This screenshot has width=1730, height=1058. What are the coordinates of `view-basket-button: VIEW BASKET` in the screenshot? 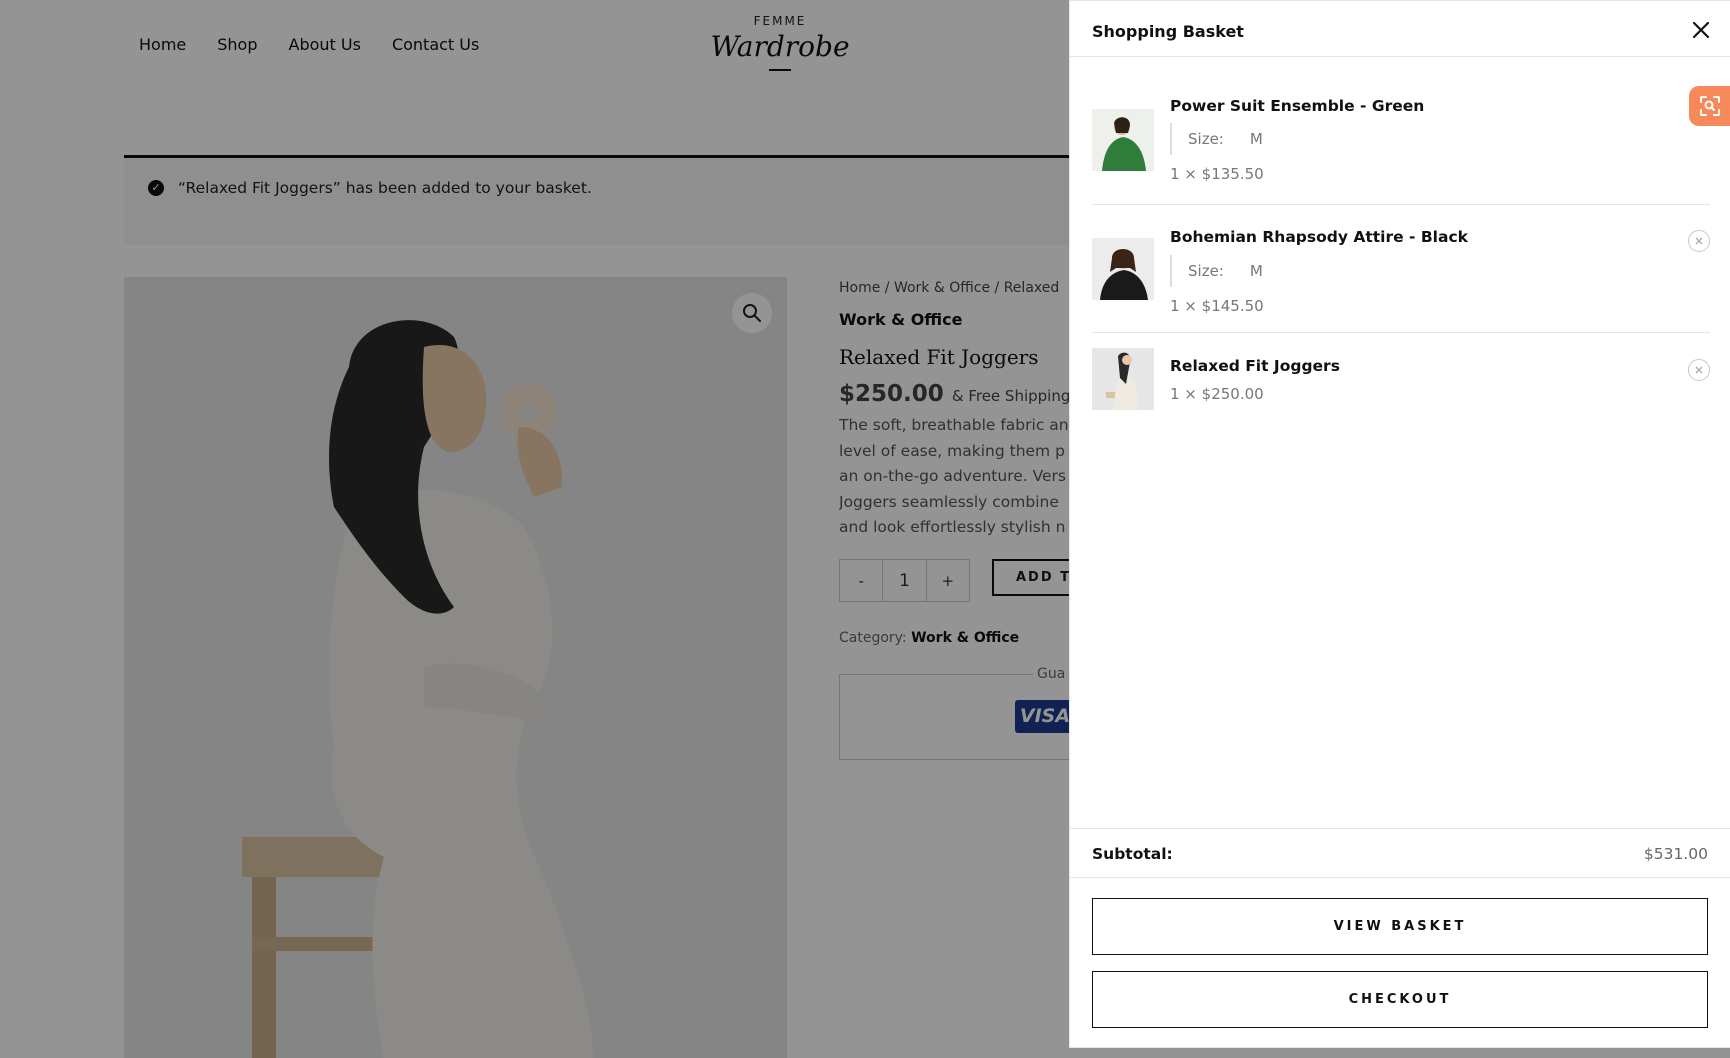 It's located at (1400, 926).